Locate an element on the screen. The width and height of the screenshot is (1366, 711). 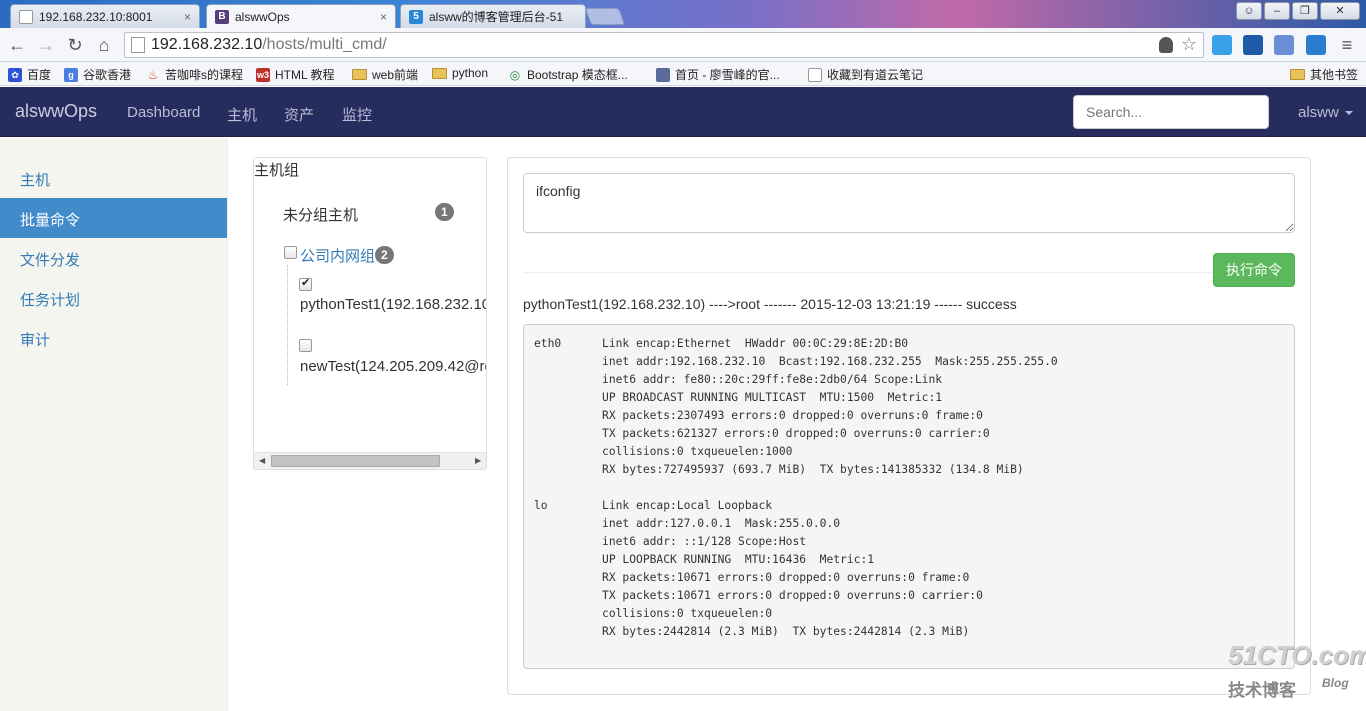
watermark-brand: 51CTO.com is located at coordinates (1297, 655).